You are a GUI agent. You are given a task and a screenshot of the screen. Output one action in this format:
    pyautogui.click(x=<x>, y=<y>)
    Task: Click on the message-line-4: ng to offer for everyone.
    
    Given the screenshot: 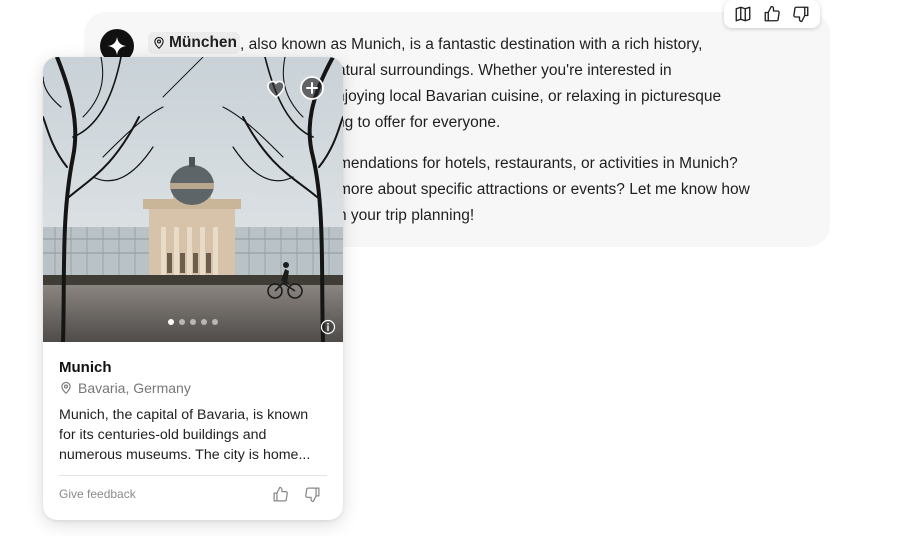 What is the action you would take?
    pyautogui.click(x=418, y=122)
    